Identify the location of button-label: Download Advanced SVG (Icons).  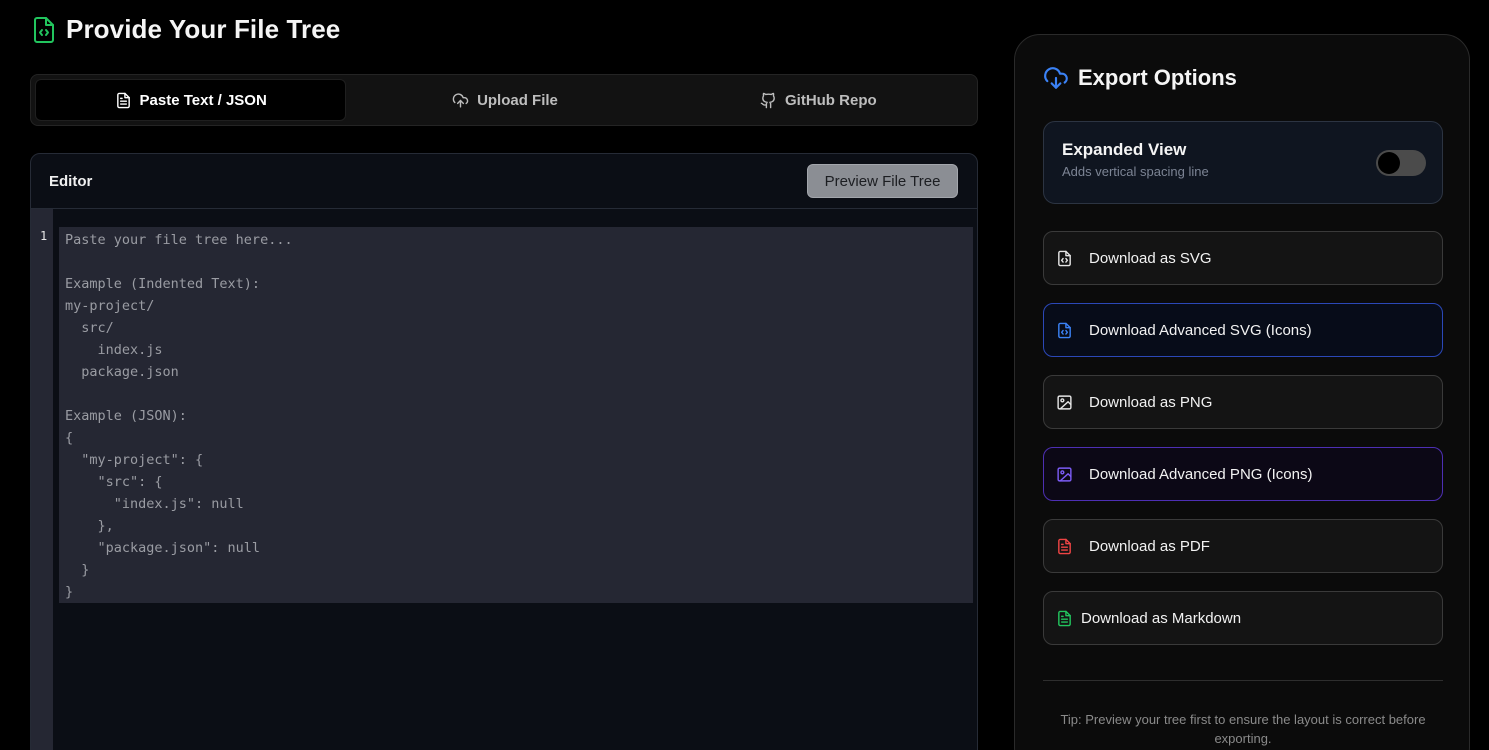
(1200, 330).